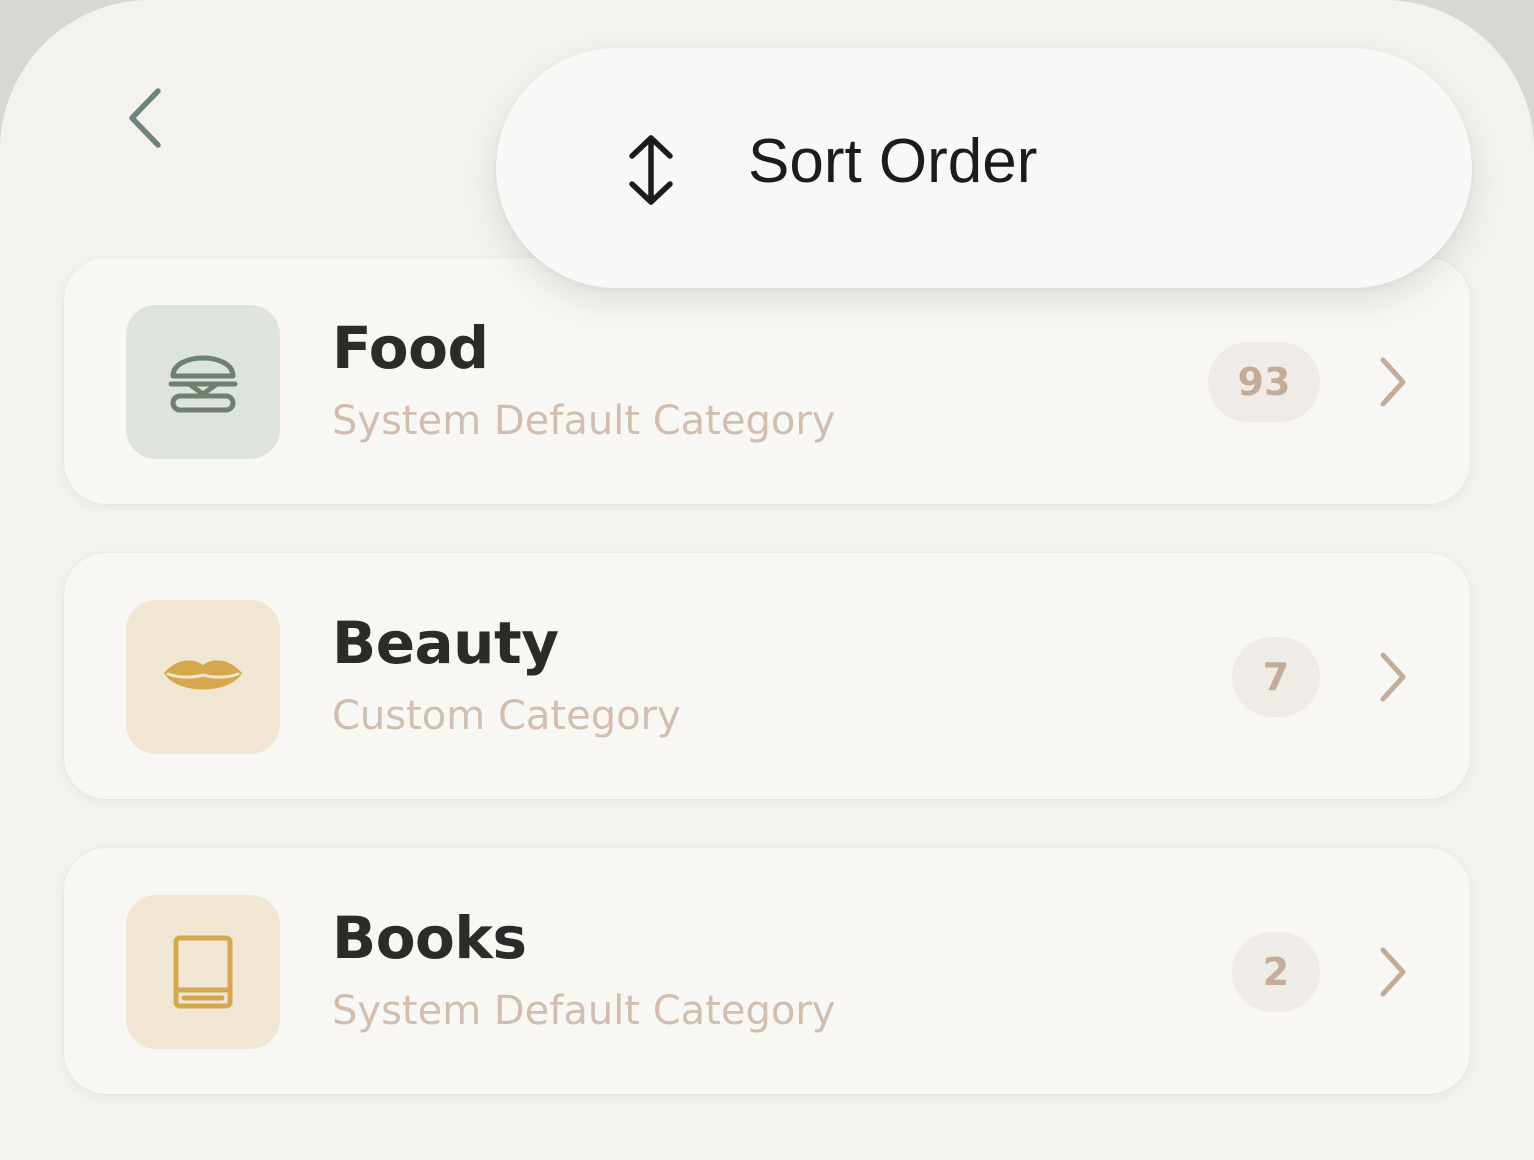 The height and width of the screenshot is (1160, 1534). I want to click on sort-order-menu-item: Sort Order, so click(984, 168).